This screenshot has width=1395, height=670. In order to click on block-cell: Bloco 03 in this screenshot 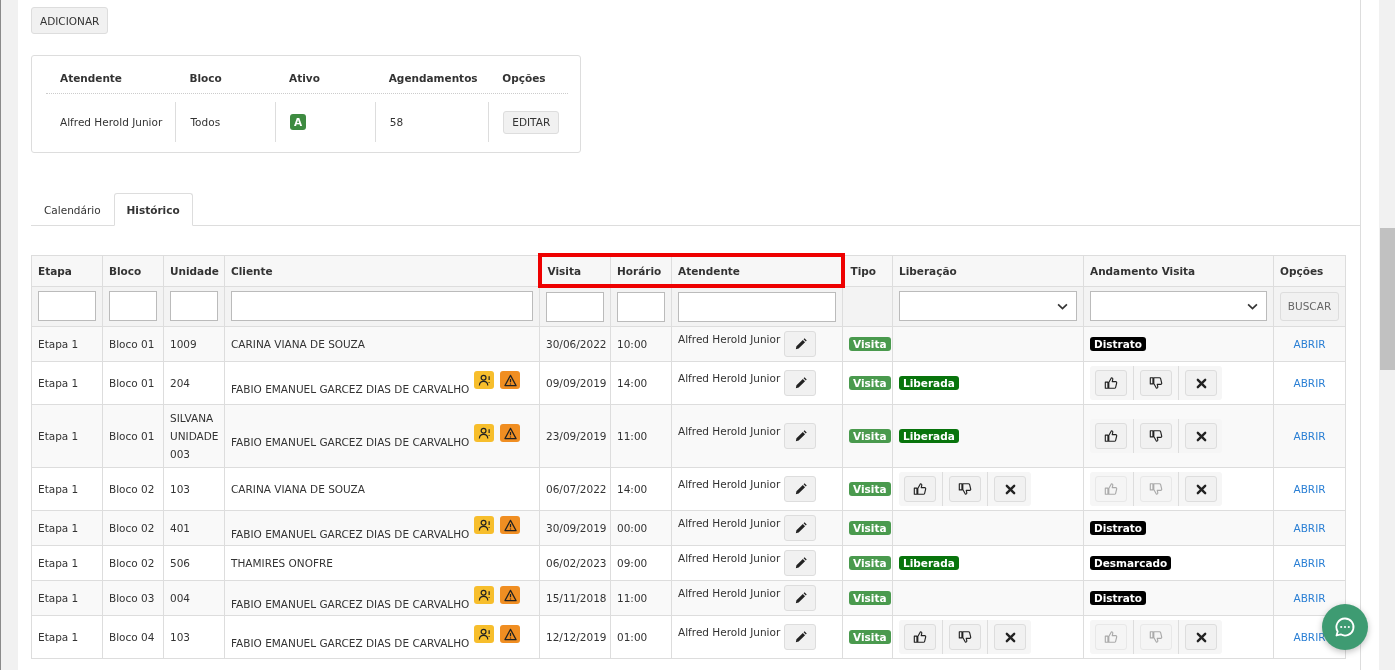, I will do `click(132, 598)`.